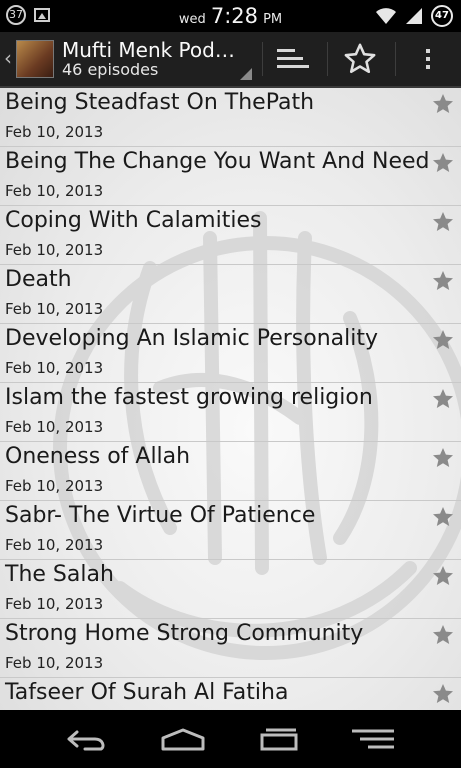  Describe the element at coordinates (234, 16) in the screenshot. I see `clock-time: 7:28` at that location.